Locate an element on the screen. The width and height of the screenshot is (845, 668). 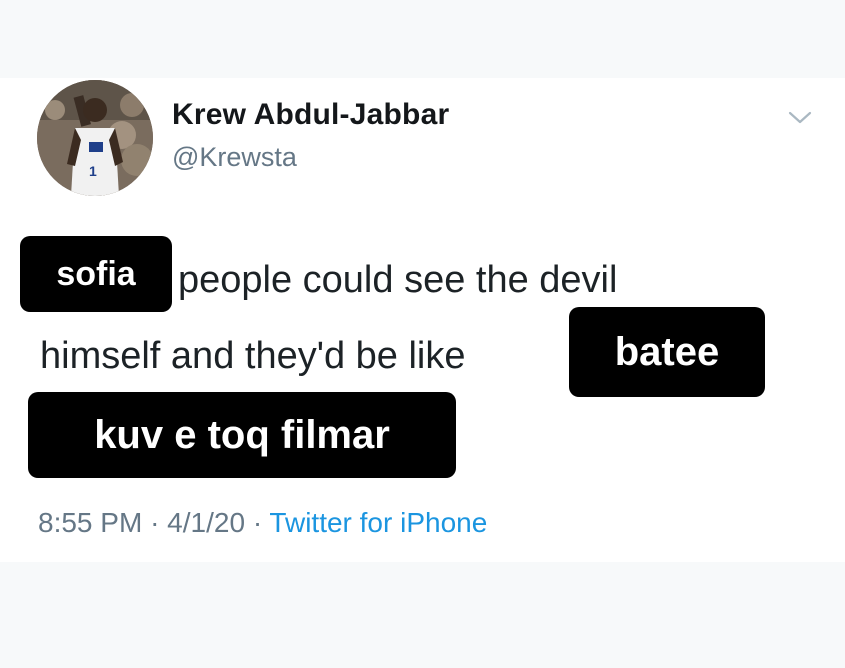
tweet-text-redaction-chip: sofia is located at coordinates (96, 274).